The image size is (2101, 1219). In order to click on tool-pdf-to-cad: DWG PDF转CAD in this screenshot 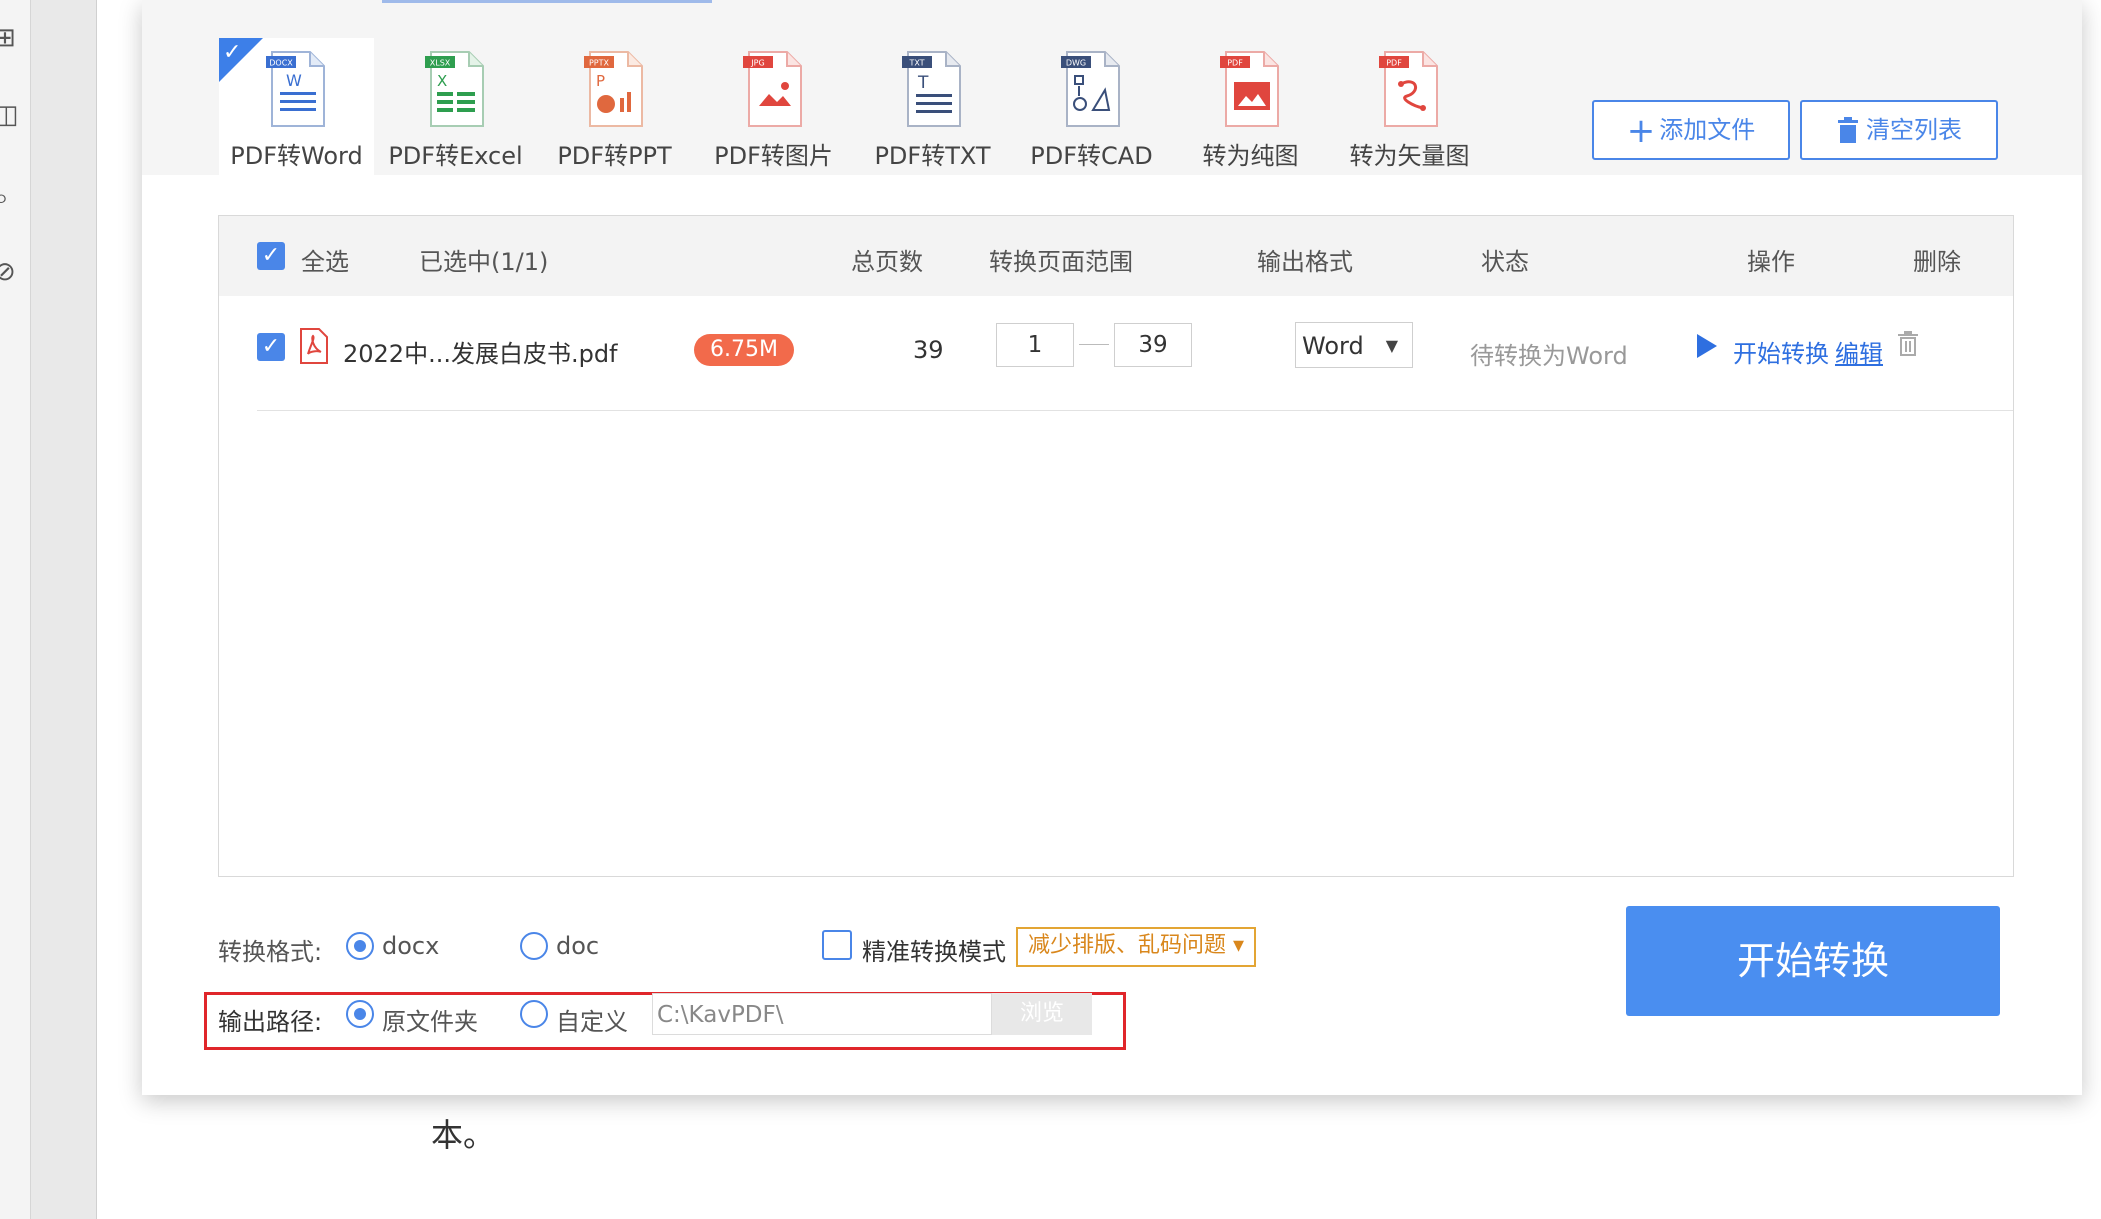, I will do `click(1091, 106)`.